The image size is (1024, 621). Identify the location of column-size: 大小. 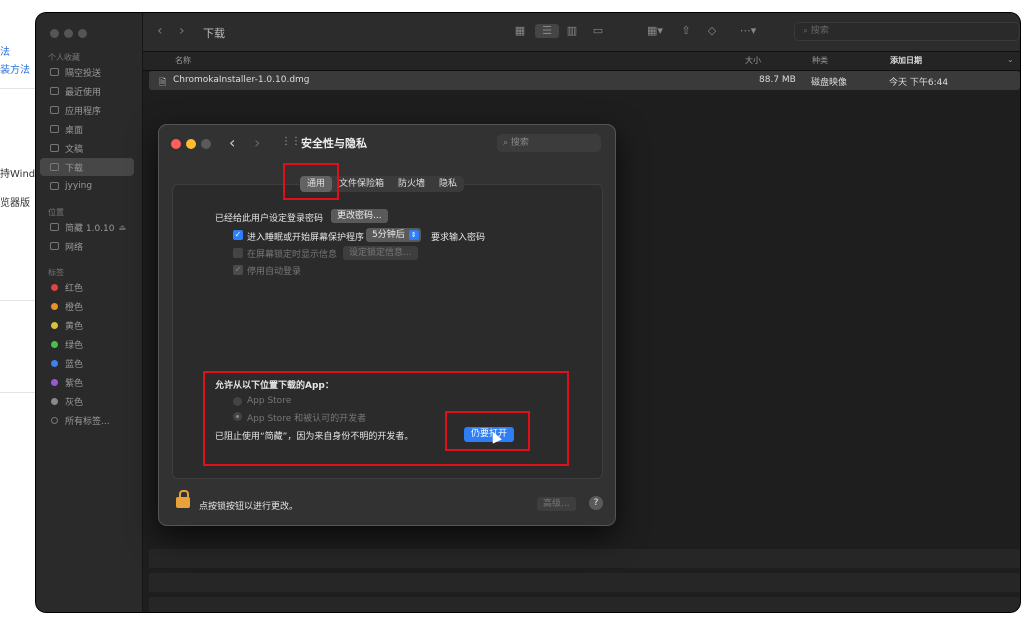
(753, 60).